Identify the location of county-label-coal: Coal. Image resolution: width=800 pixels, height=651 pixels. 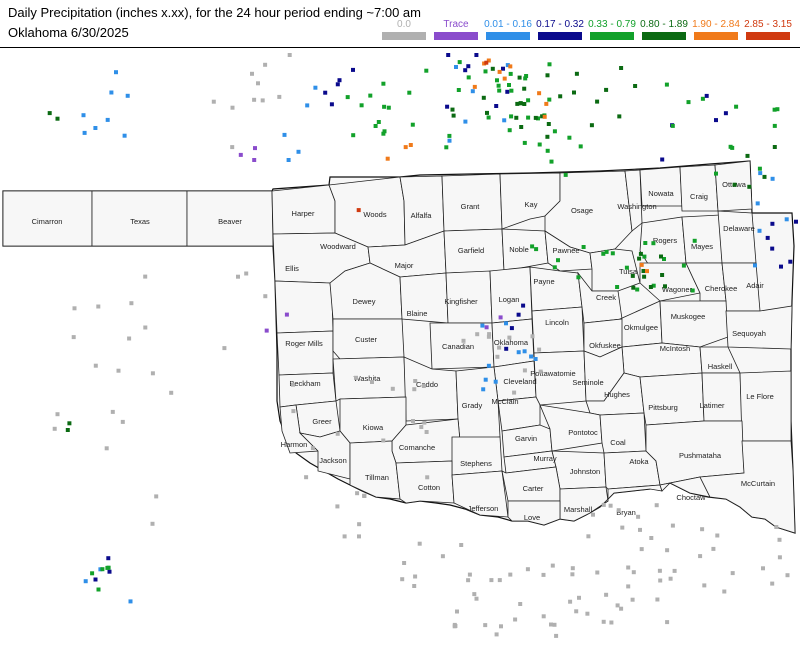
(618, 442).